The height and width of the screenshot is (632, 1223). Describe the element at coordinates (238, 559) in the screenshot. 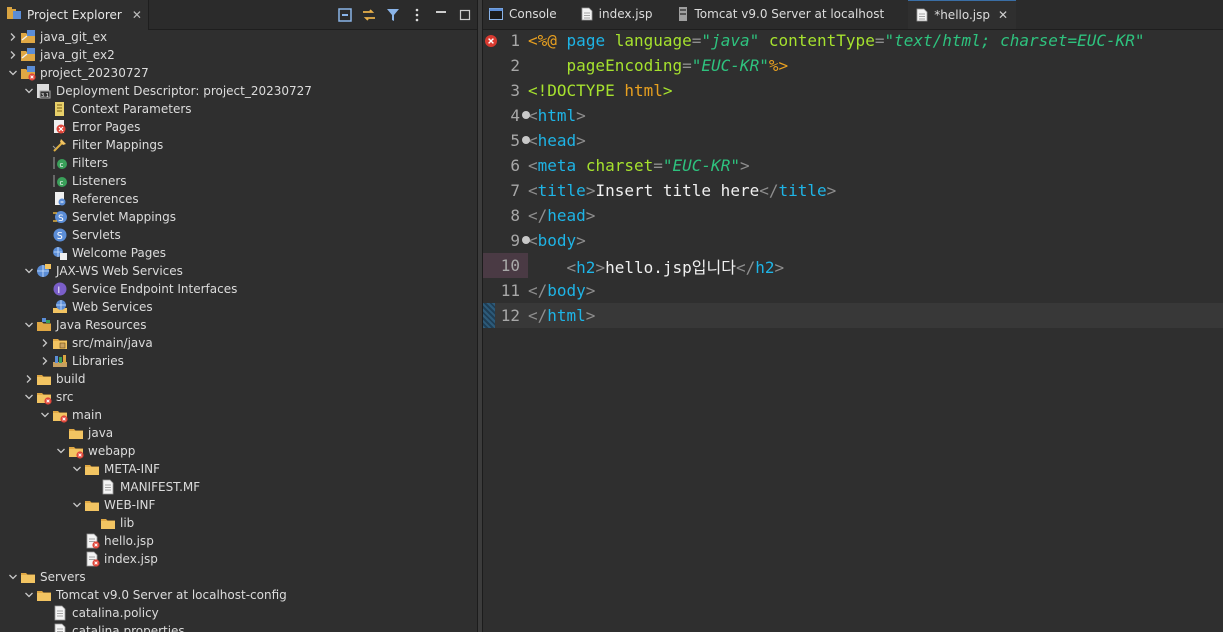

I see `tree-item: index.jsp` at that location.